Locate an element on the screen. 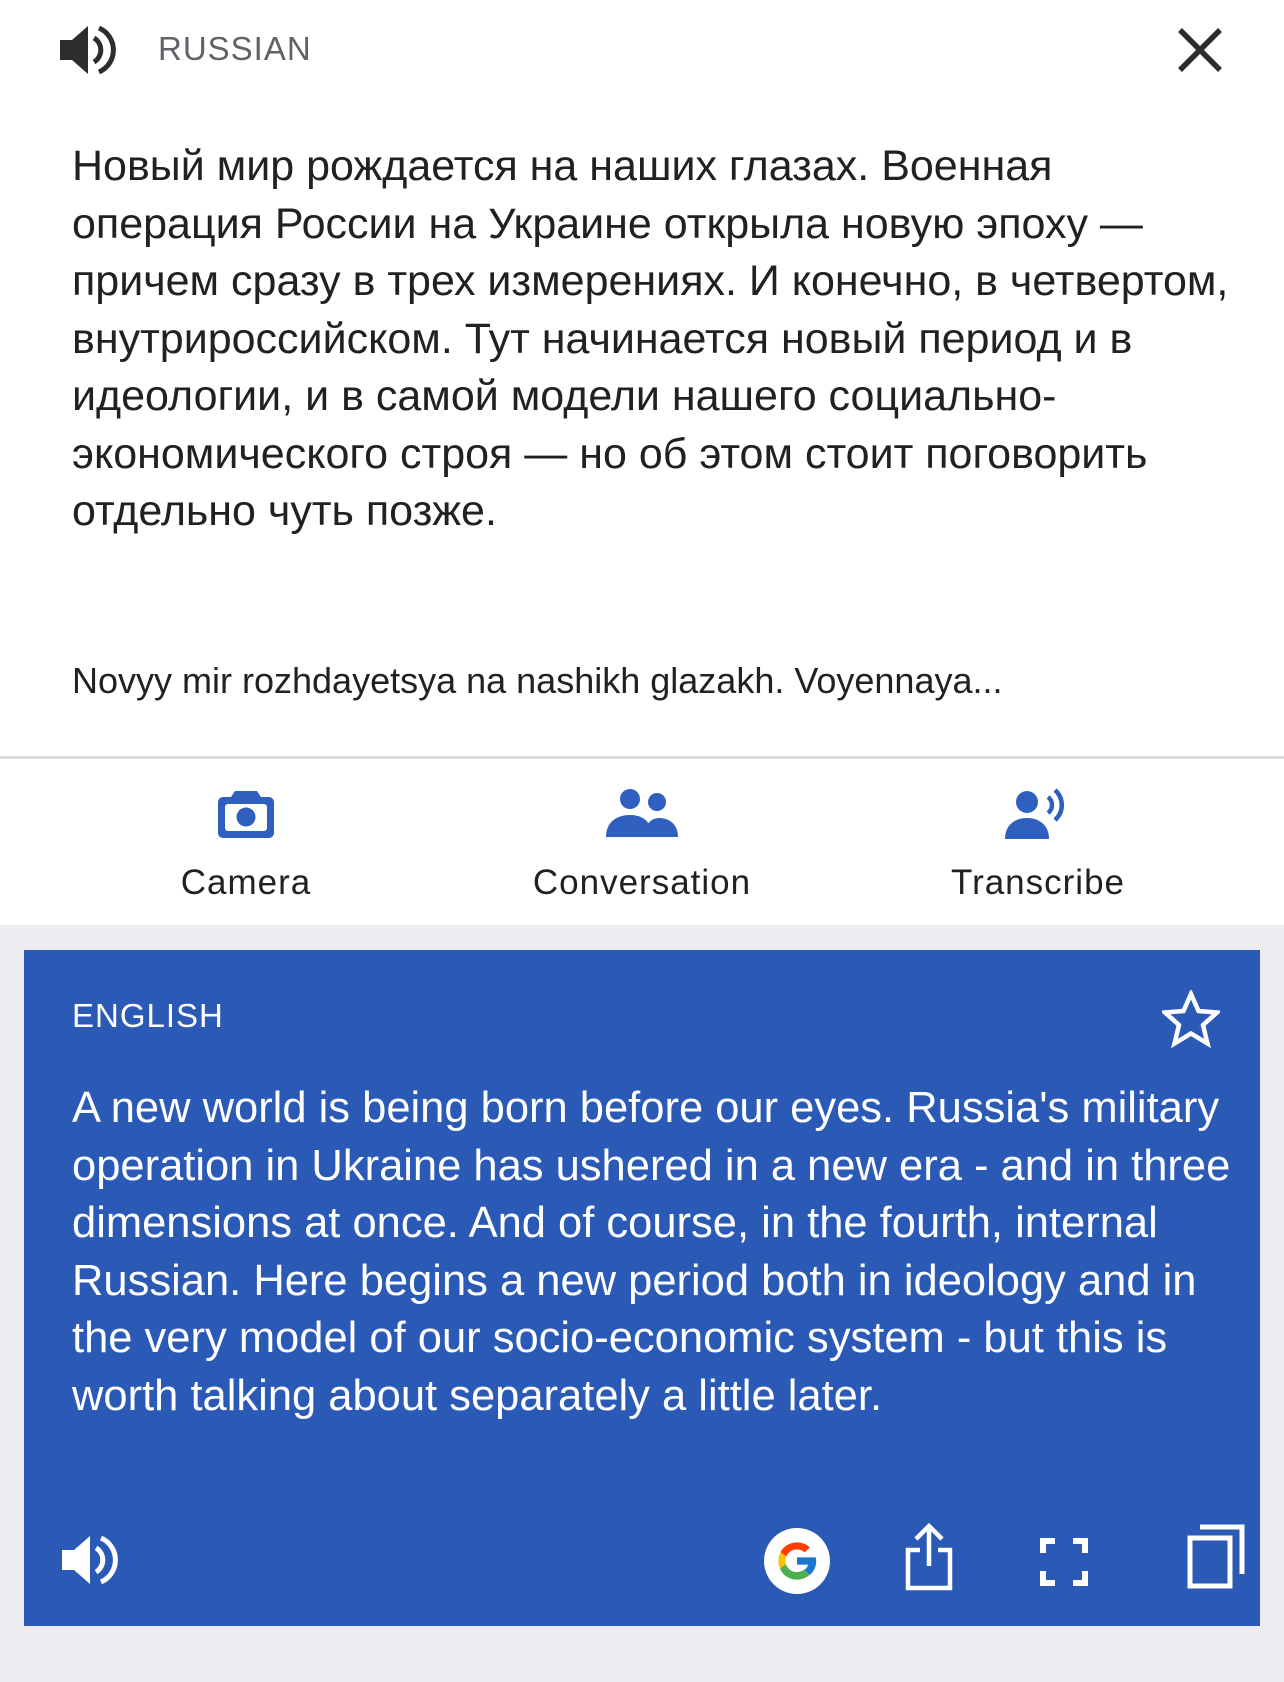 This screenshot has height=1682, width=1284. fullscreen-button is located at coordinates (1064, 1562).